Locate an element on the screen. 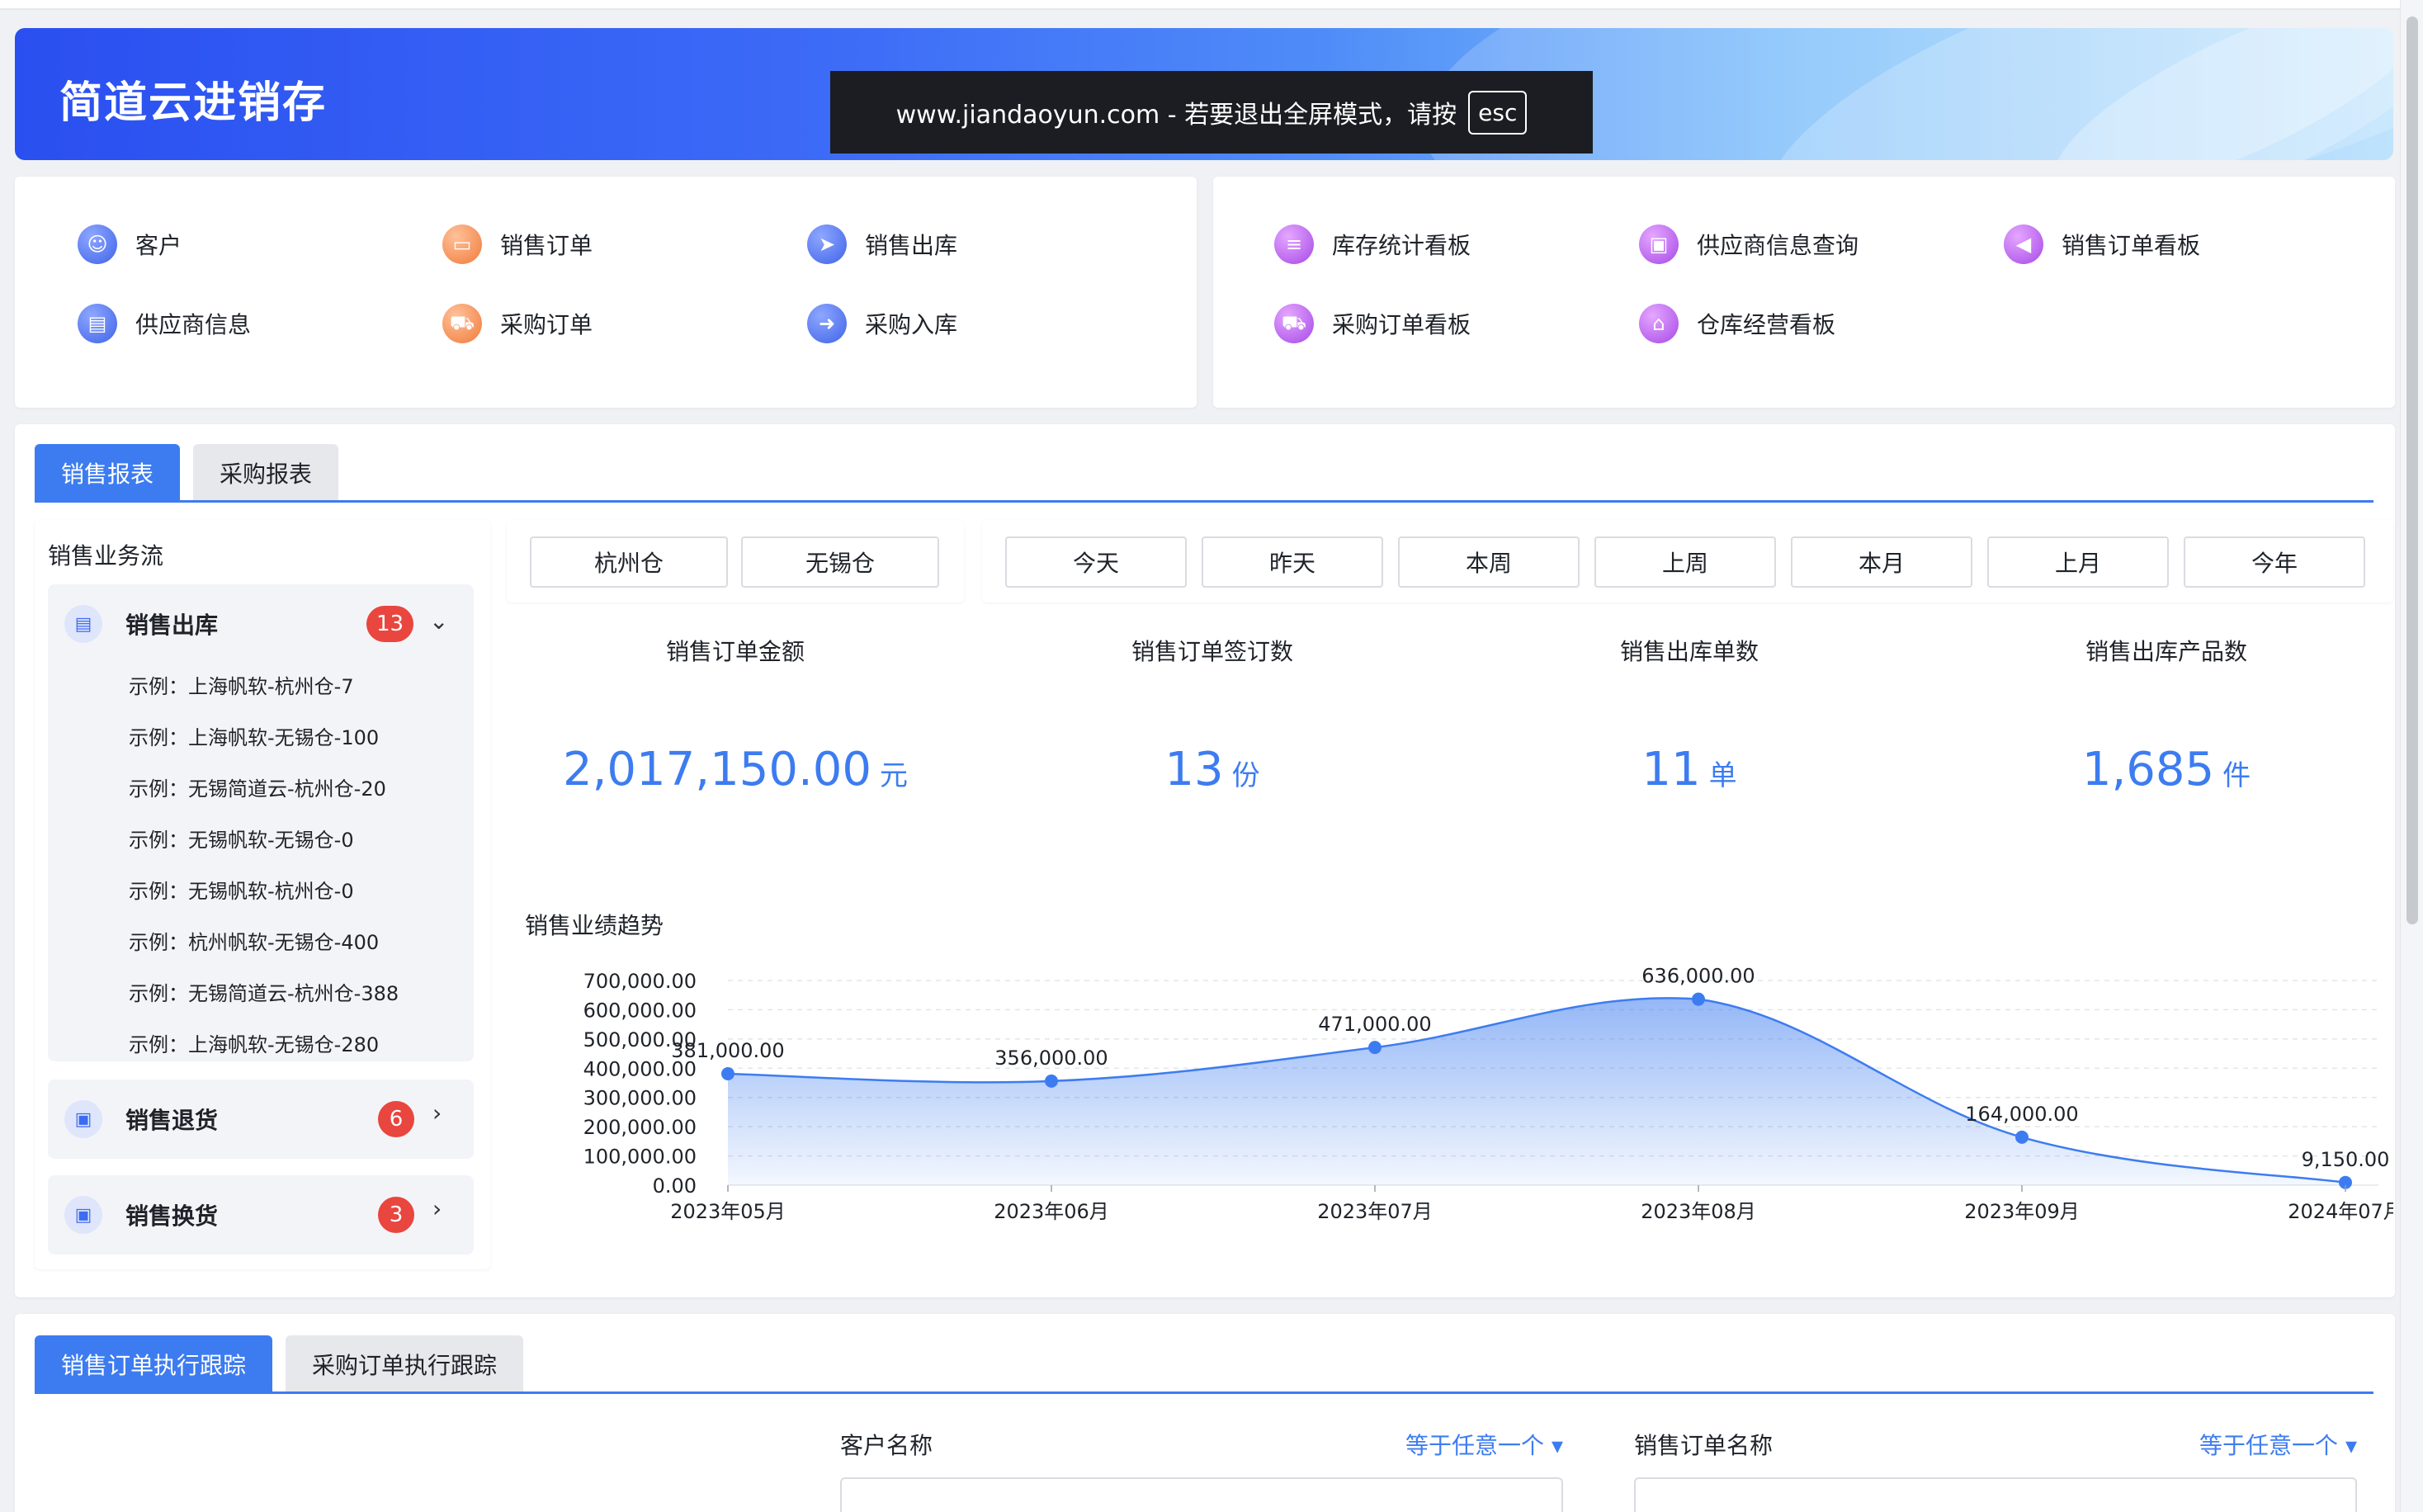 The image size is (2423, 1512). supplier-icon: ▤ is located at coordinates (97, 323).